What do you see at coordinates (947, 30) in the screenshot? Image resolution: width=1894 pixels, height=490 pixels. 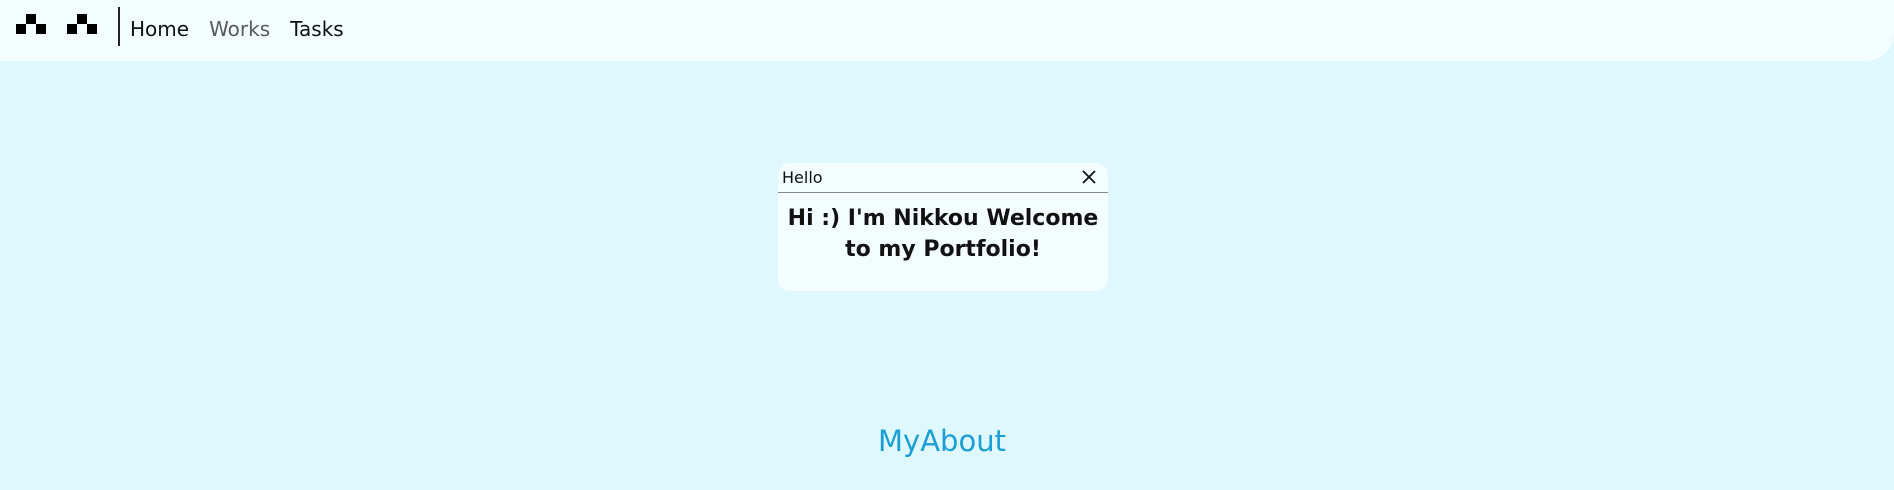 I see `top-navigation-bar: Home Works Tasks` at bounding box center [947, 30].